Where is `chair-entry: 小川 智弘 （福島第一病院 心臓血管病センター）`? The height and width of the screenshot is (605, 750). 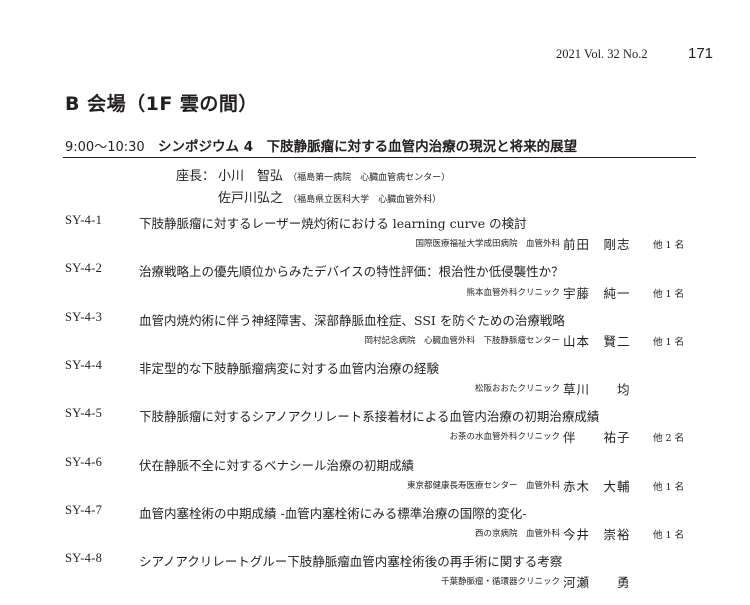
chair-entry: 小川 智弘 （福島第一病院 心臓血管病センター） is located at coordinates (334, 174).